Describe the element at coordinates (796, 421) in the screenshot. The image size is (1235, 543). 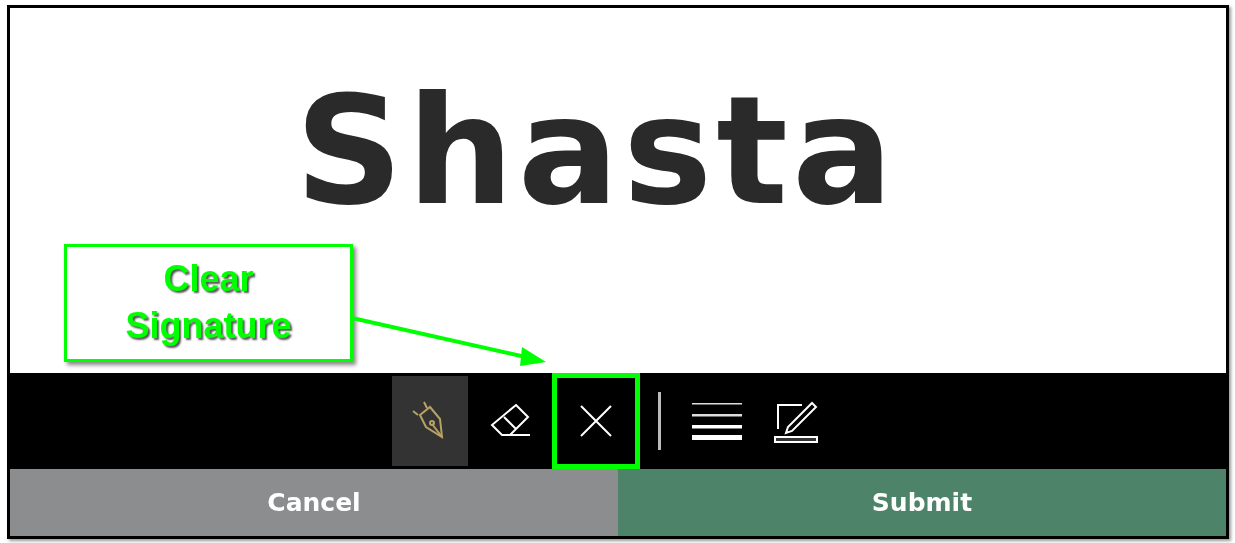
I see `edit-icon` at that location.